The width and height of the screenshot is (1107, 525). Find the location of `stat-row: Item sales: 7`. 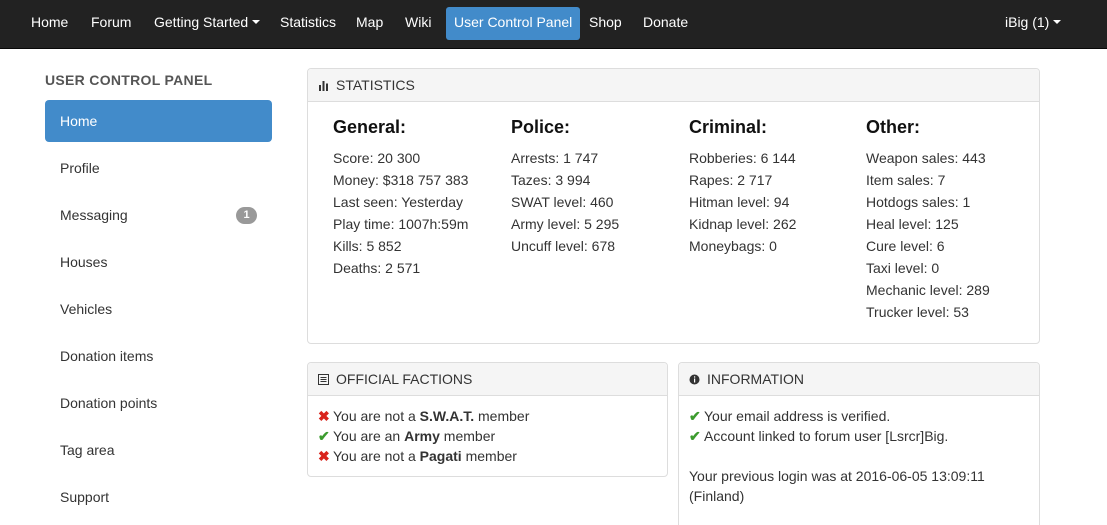

stat-row: Item sales: 7 is located at coordinates (906, 180).